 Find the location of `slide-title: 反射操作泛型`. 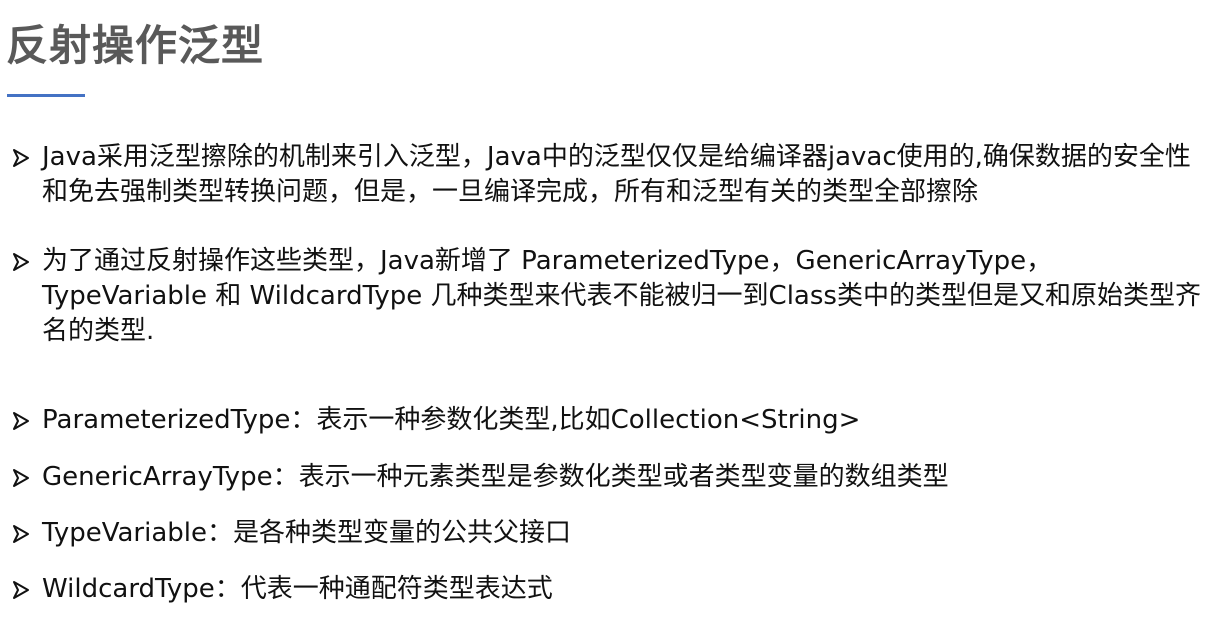

slide-title: 反射操作泛型 is located at coordinates (135, 45).